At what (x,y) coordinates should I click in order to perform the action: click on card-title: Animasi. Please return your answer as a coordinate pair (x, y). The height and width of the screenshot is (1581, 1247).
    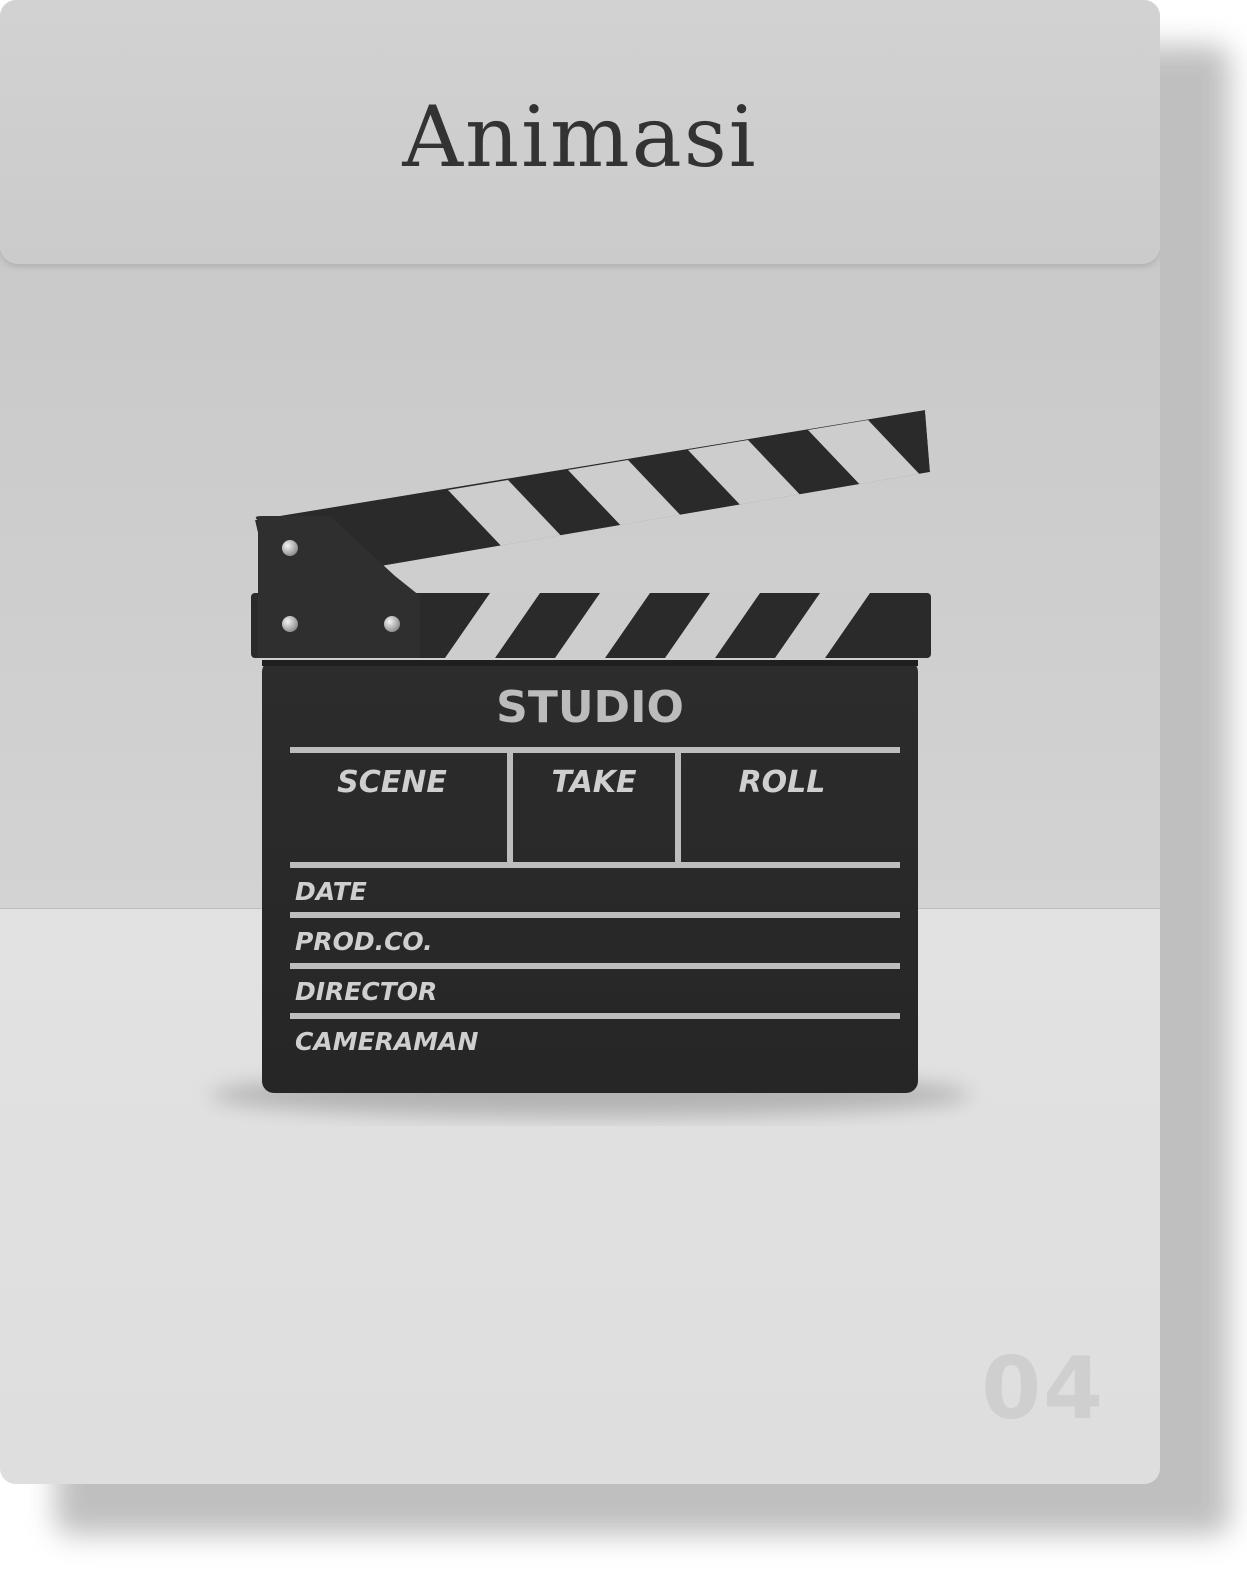
    Looking at the image, I should click on (580, 137).